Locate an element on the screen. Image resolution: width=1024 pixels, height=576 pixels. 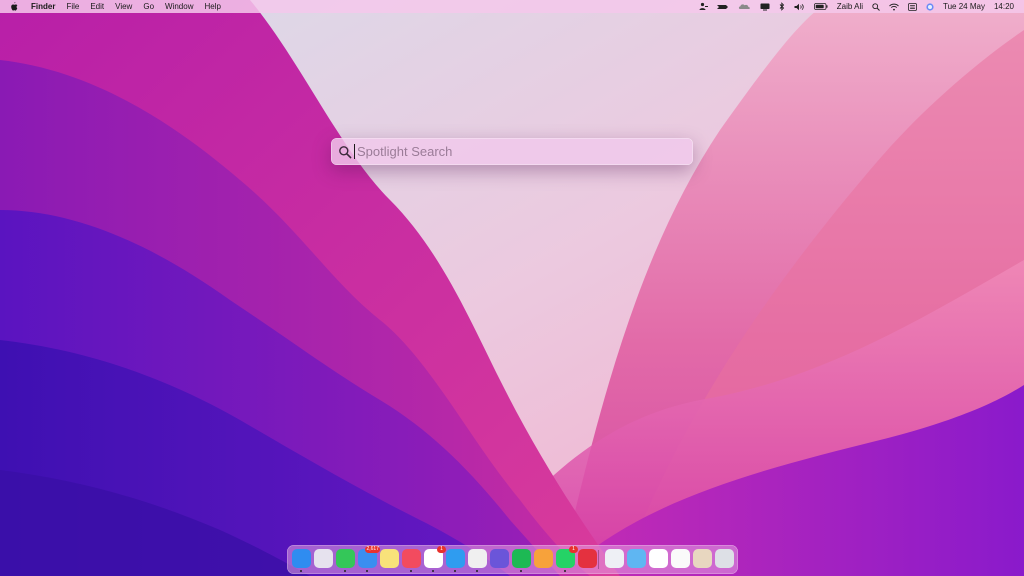
cloud-icon is located at coordinates (744, 6).